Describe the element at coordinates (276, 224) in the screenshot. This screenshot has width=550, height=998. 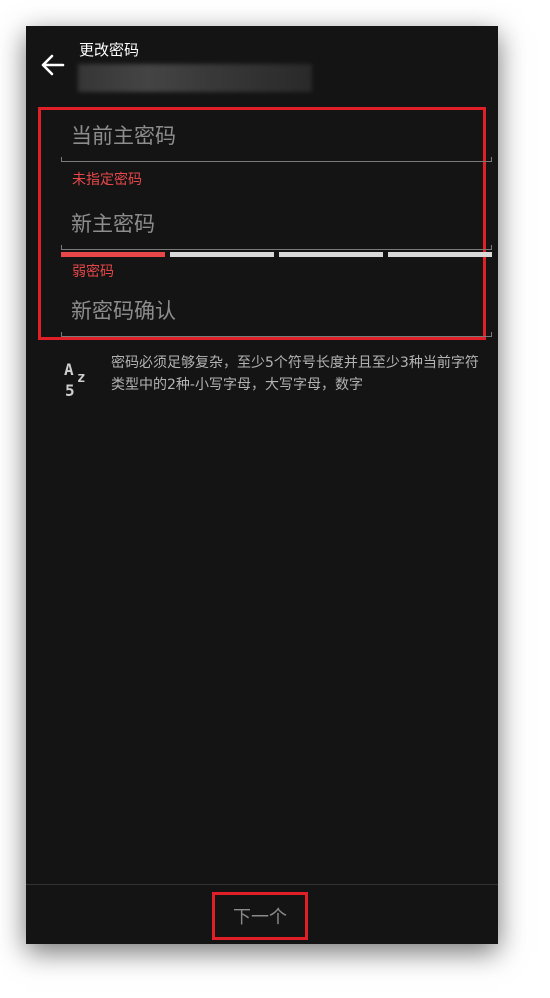
I see `new-password-input` at that location.